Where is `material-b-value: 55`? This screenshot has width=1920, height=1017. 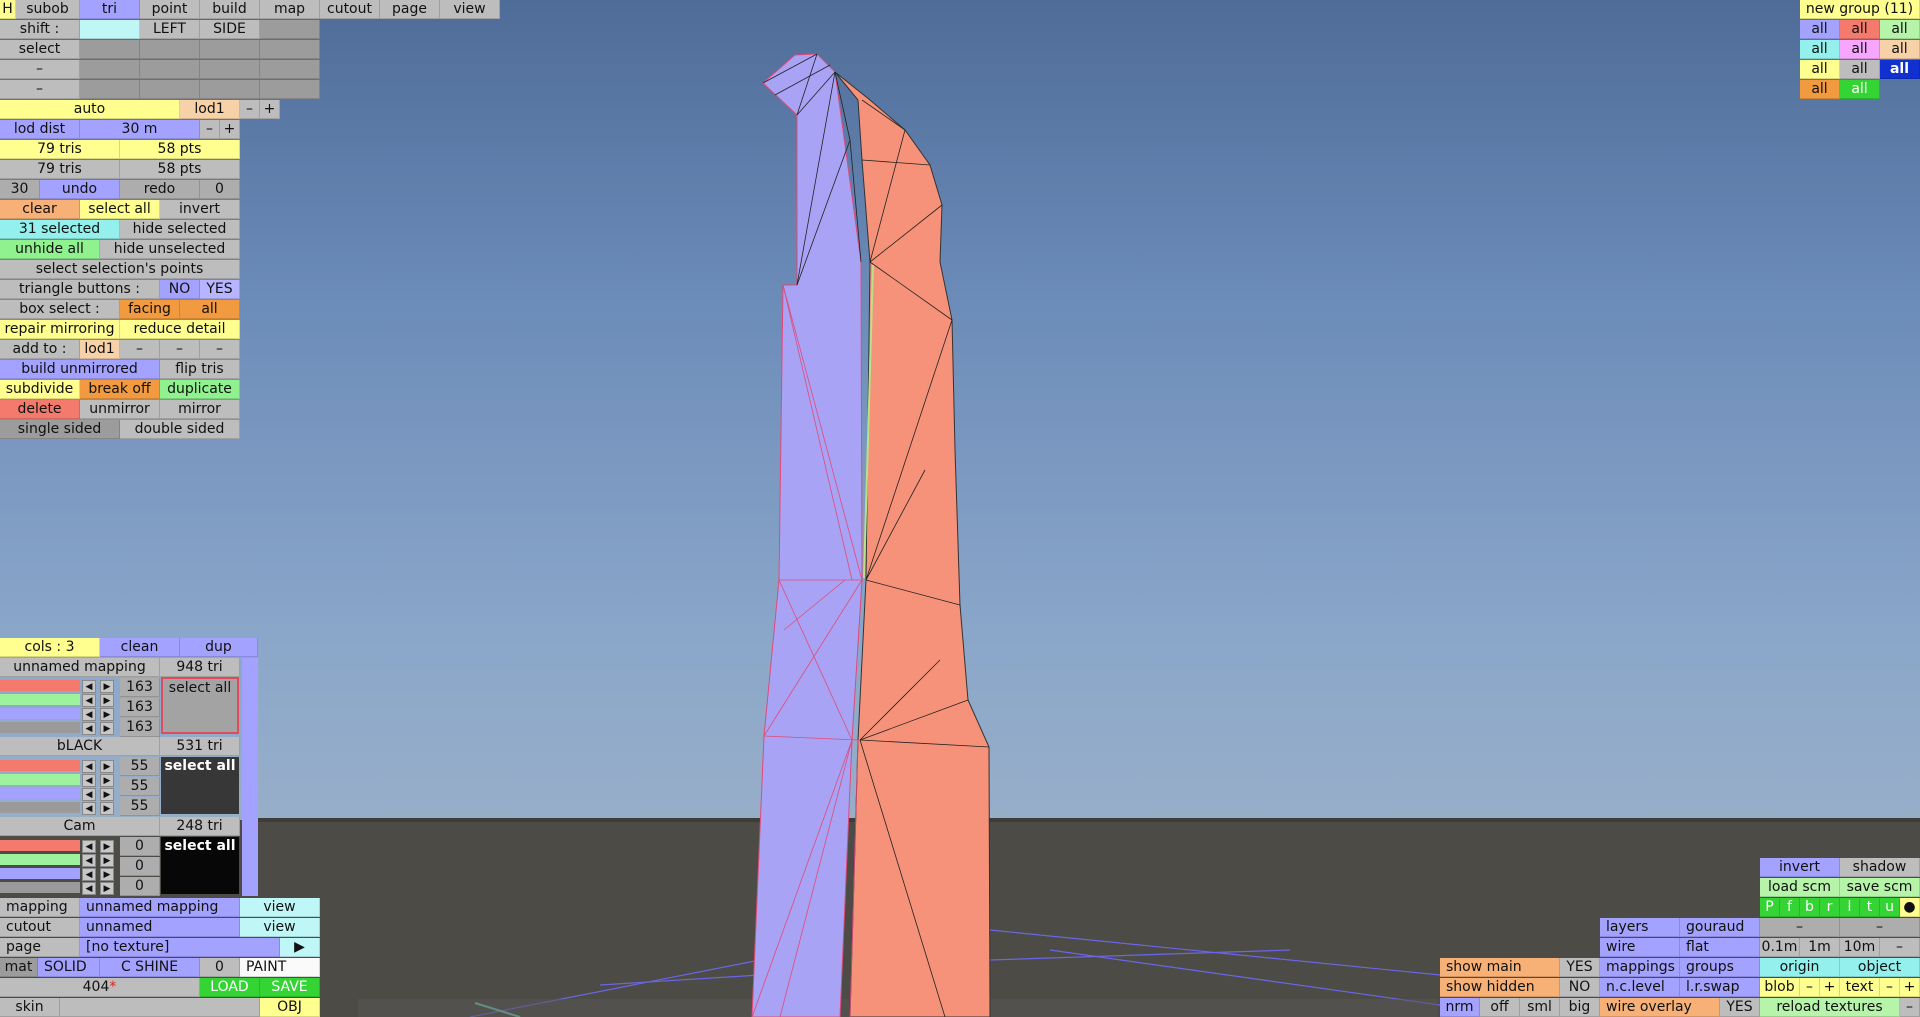
material-b-value: 55 is located at coordinates (140, 806).